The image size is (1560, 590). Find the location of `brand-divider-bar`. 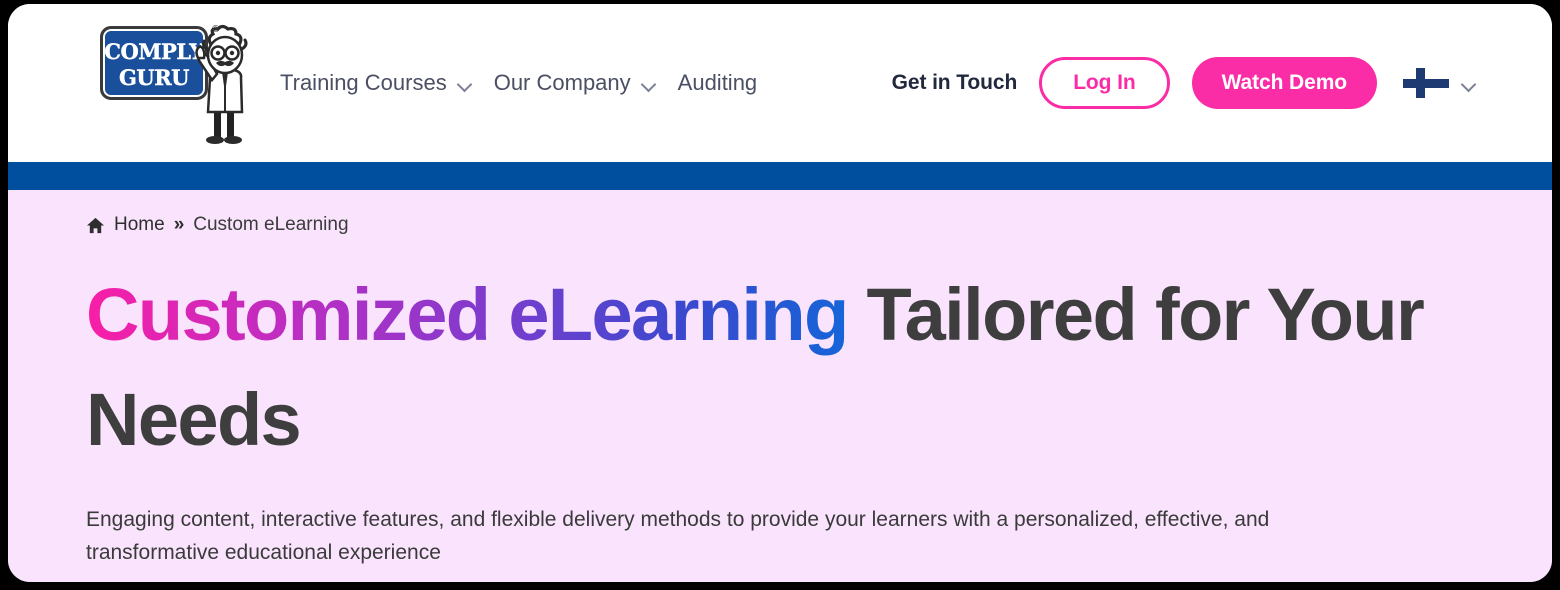

brand-divider-bar is located at coordinates (780, 176).